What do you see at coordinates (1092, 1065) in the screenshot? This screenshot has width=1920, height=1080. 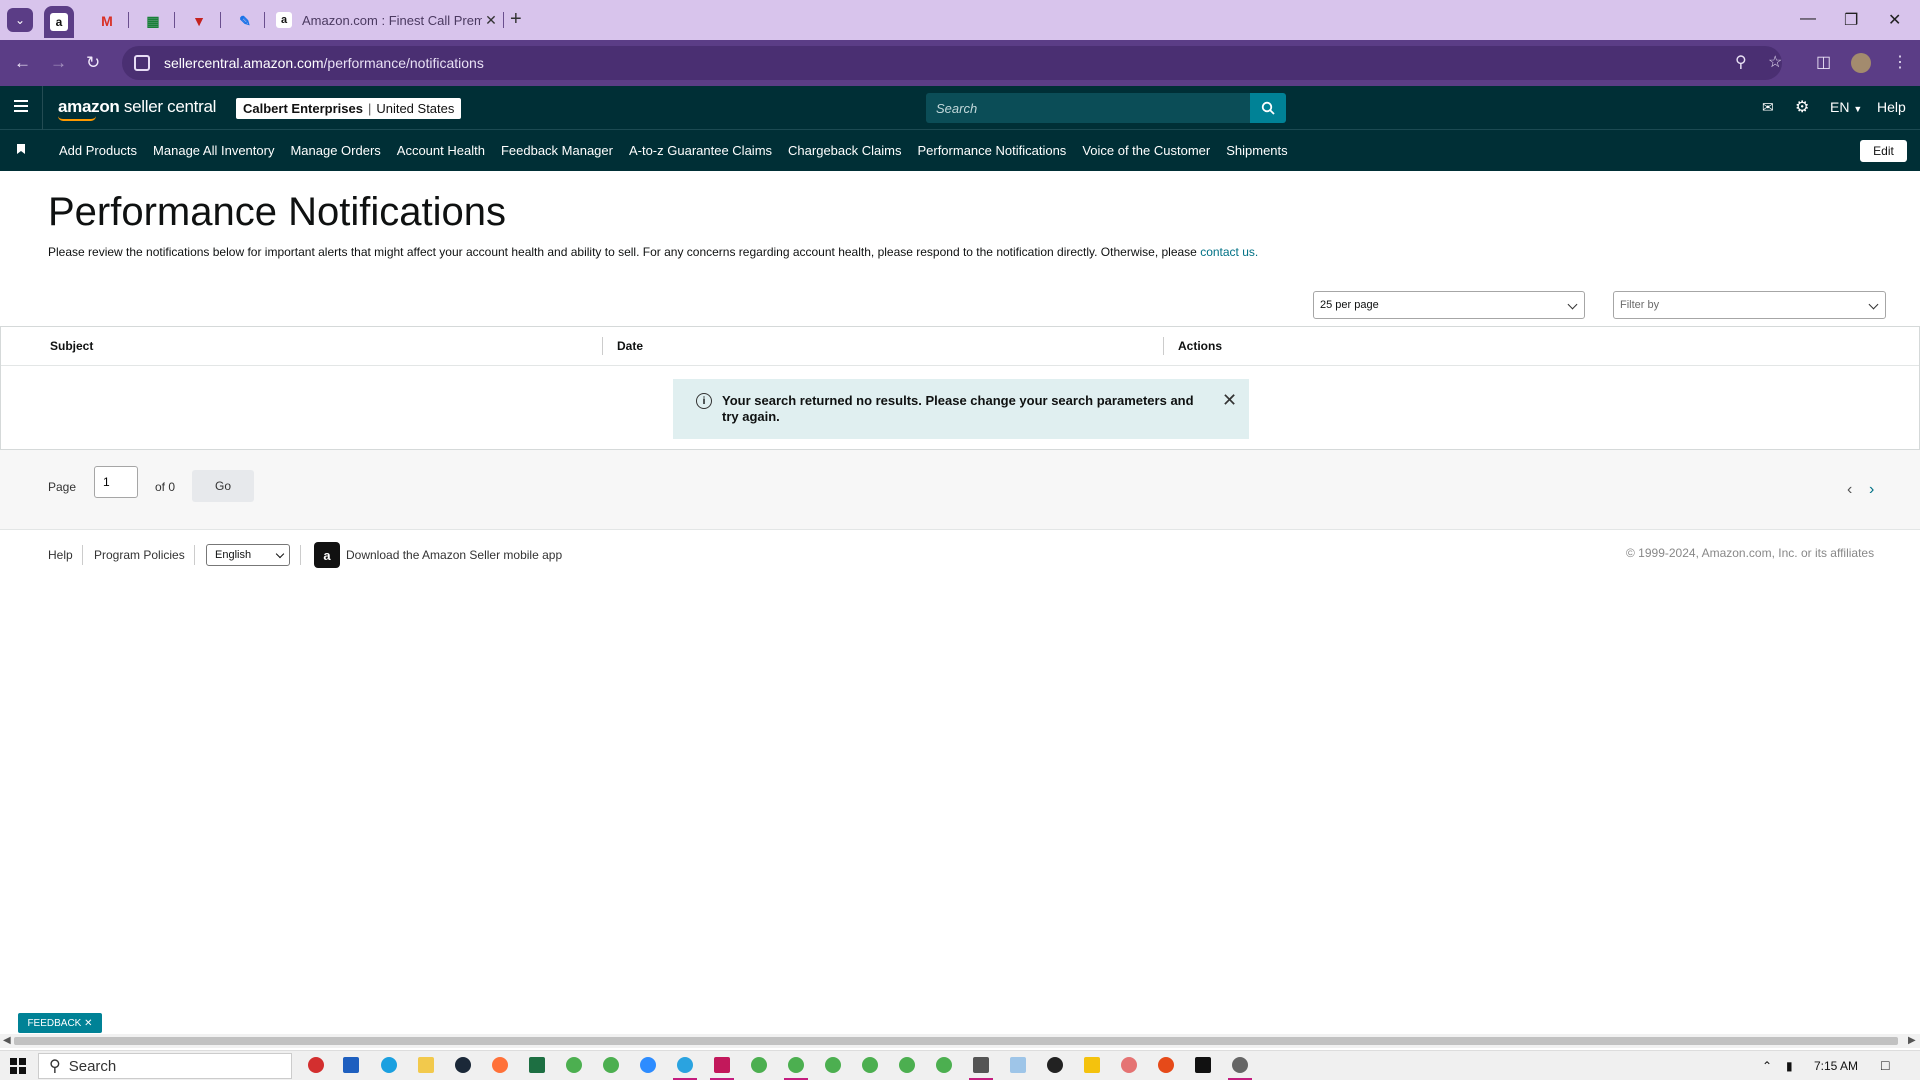 I see `sticky-notes-icon` at bounding box center [1092, 1065].